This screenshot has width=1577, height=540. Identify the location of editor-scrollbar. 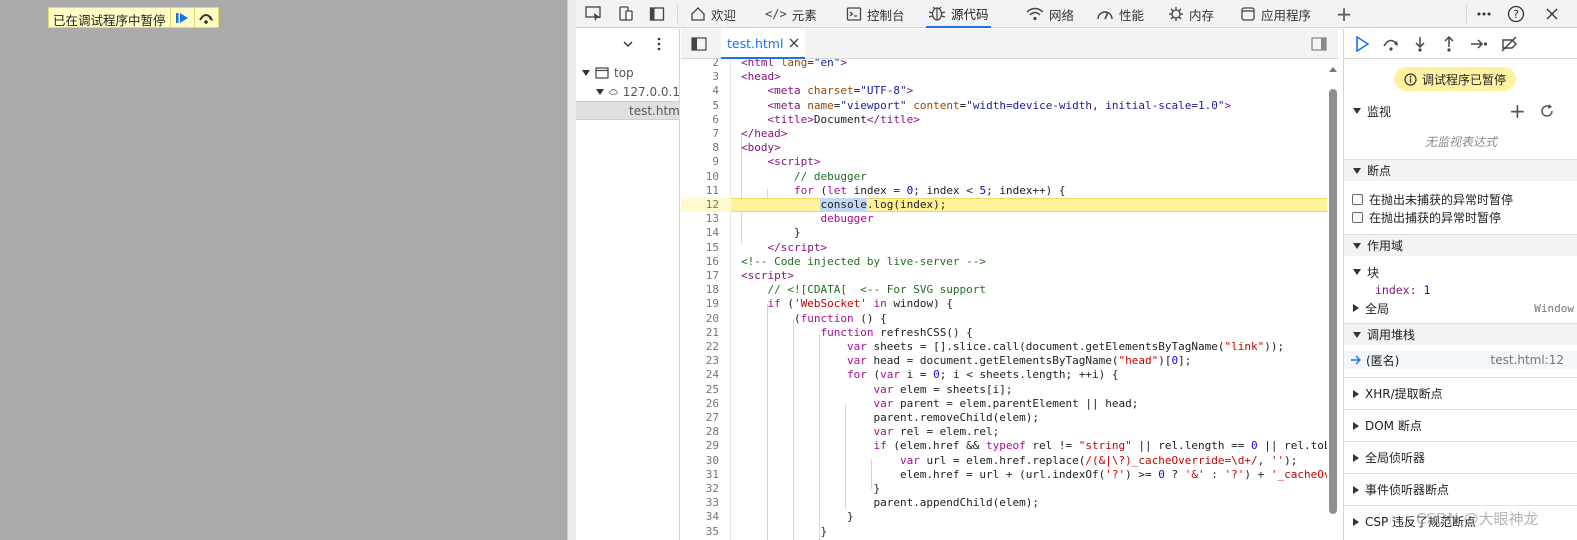
(1332, 299).